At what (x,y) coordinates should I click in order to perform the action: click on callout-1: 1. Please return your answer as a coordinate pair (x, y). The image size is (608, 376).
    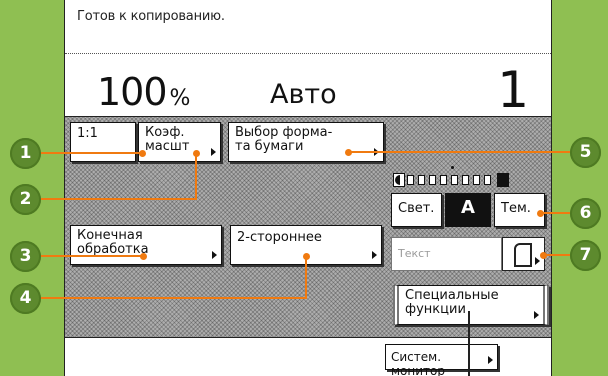
    Looking at the image, I should click on (25, 153).